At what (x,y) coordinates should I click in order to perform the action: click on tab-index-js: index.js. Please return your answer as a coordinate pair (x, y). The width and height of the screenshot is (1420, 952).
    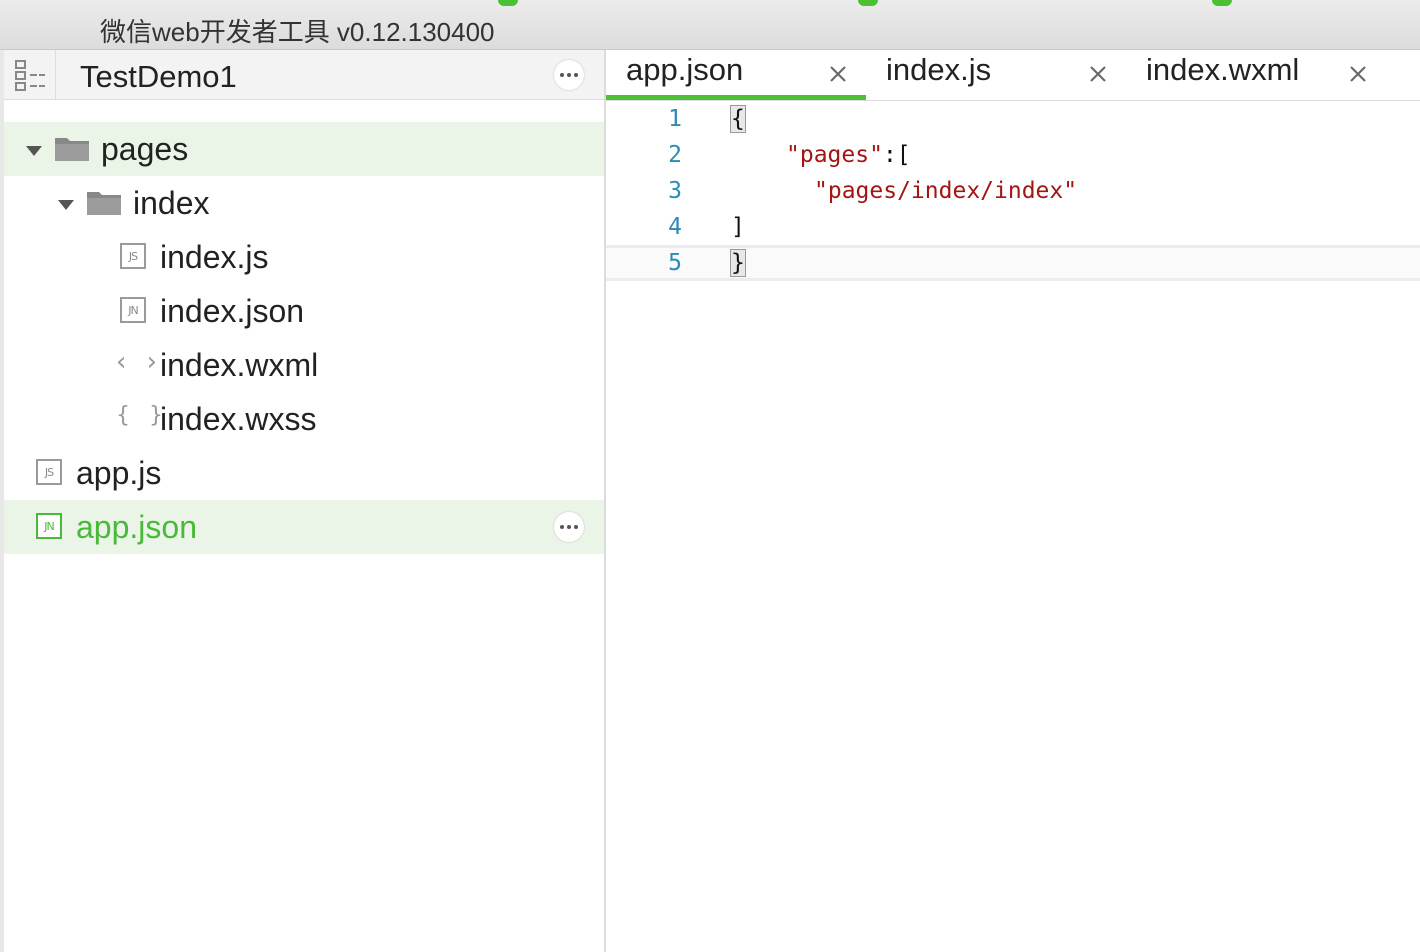
    Looking at the image, I should click on (996, 75).